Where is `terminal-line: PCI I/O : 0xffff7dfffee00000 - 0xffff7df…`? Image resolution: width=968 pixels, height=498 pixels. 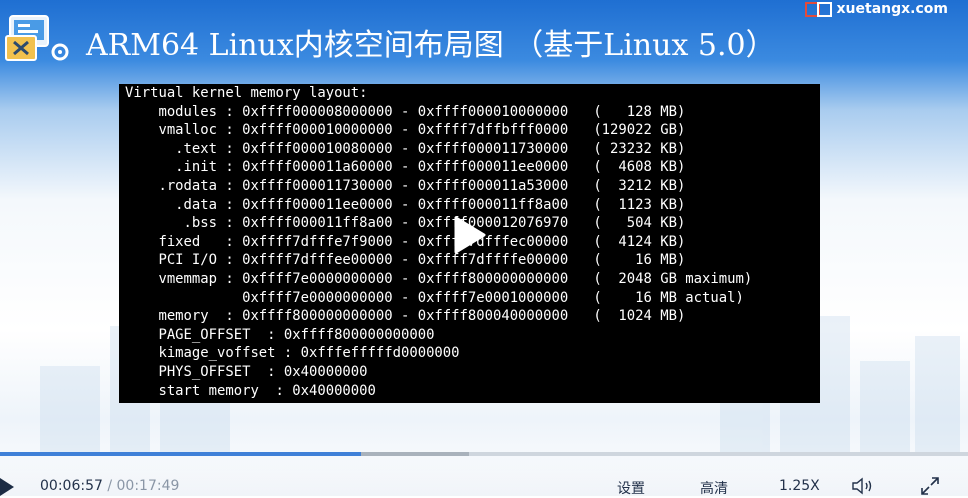
terminal-line: PCI I/O : 0xffff7dfffee00000 - 0xffff7df… is located at coordinates (405, 260).